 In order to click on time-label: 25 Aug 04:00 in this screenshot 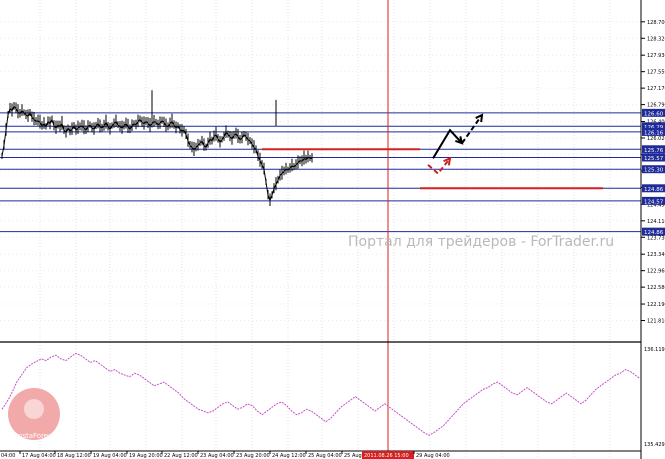, I will do `click(325, 456)`.